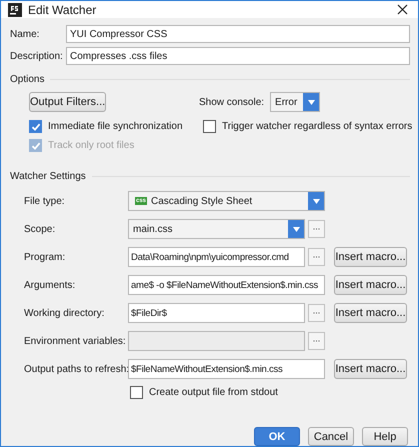 The height and width of the screenshot is (447, 419). What do you see at coordinates (385, 436) in the screenshot?
I see `dialog-button: Help` at bounding box center [385, 436].